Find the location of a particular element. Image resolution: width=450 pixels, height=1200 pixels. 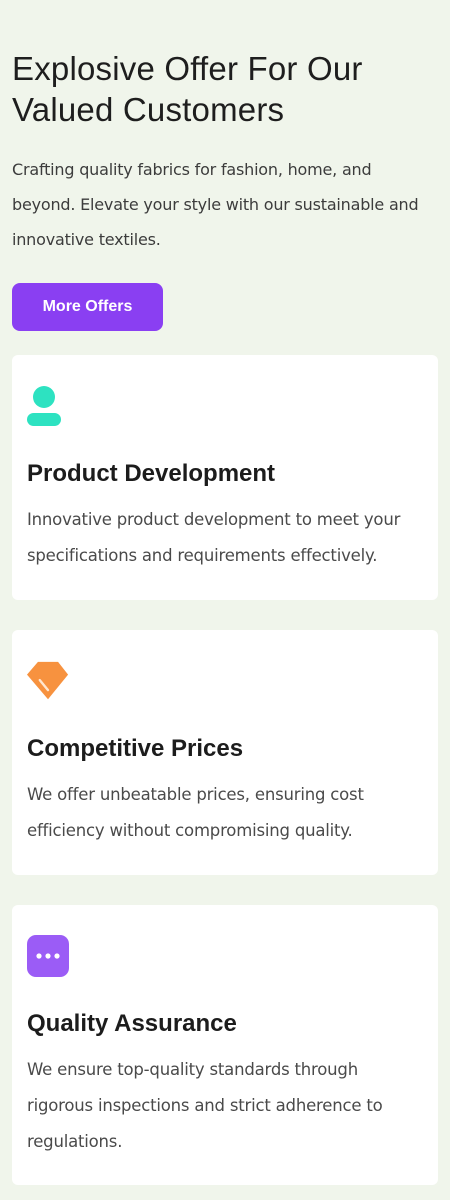

feature-title: Quality Assurance is located at coordinates (132, 1023).